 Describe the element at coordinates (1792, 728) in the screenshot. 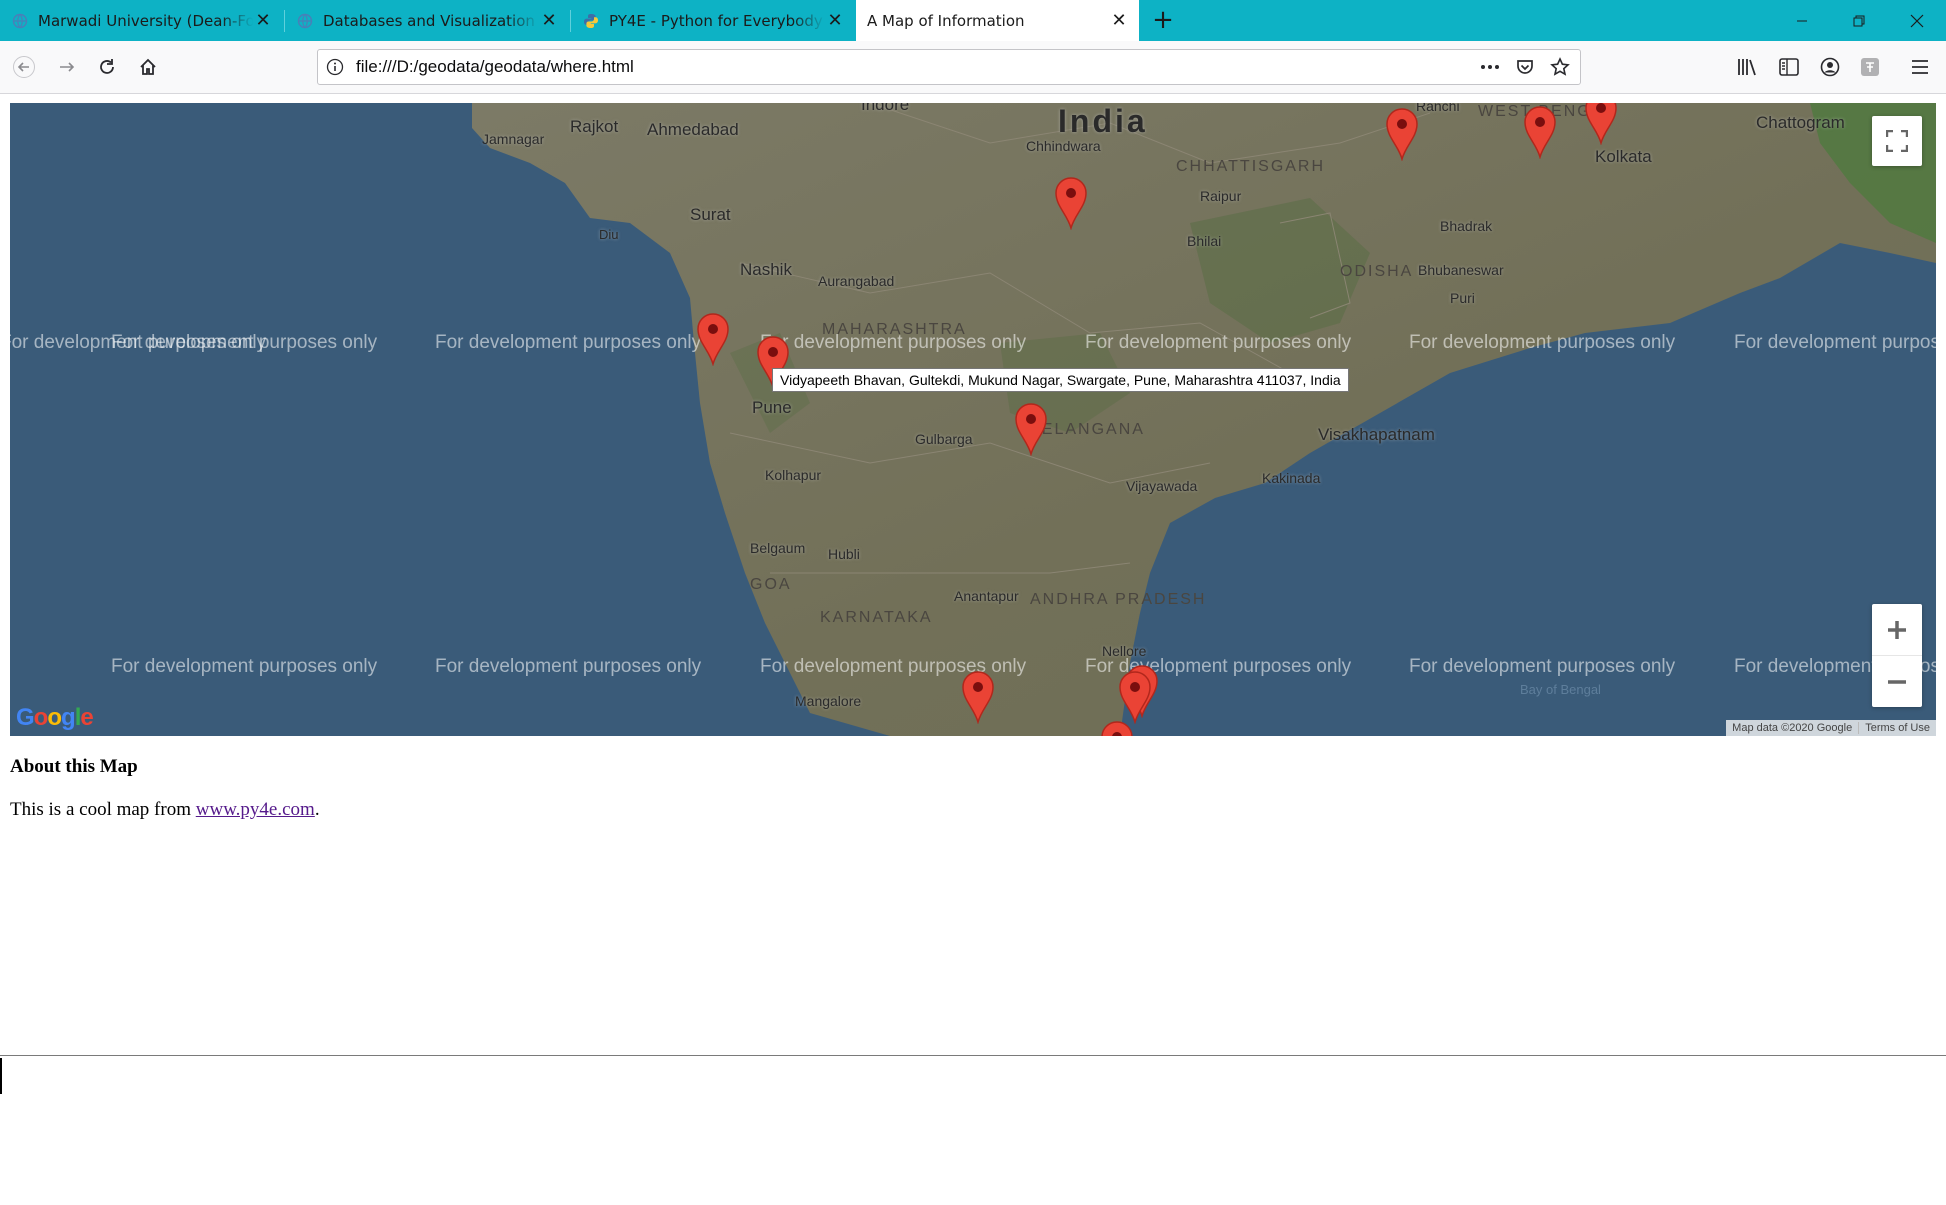

I see `attribution-text: Map data ©2020 Google` at that location.